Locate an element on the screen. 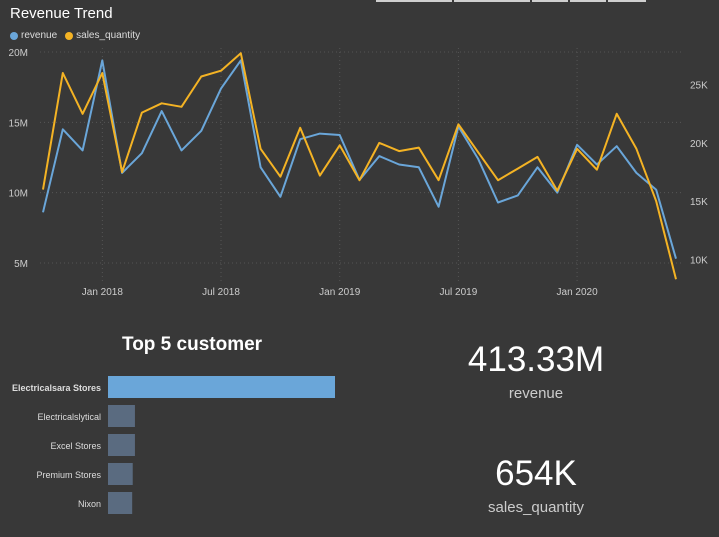  x-tick-label: Jan 2019 is located at coordinates (340, 292).